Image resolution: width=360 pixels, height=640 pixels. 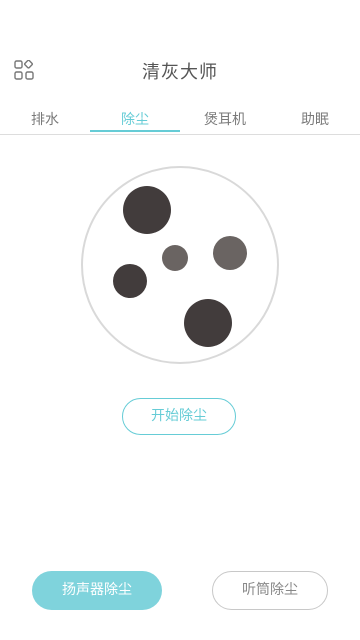 I want to click on page-title: 清灰大师, so click(x=180, y=72).